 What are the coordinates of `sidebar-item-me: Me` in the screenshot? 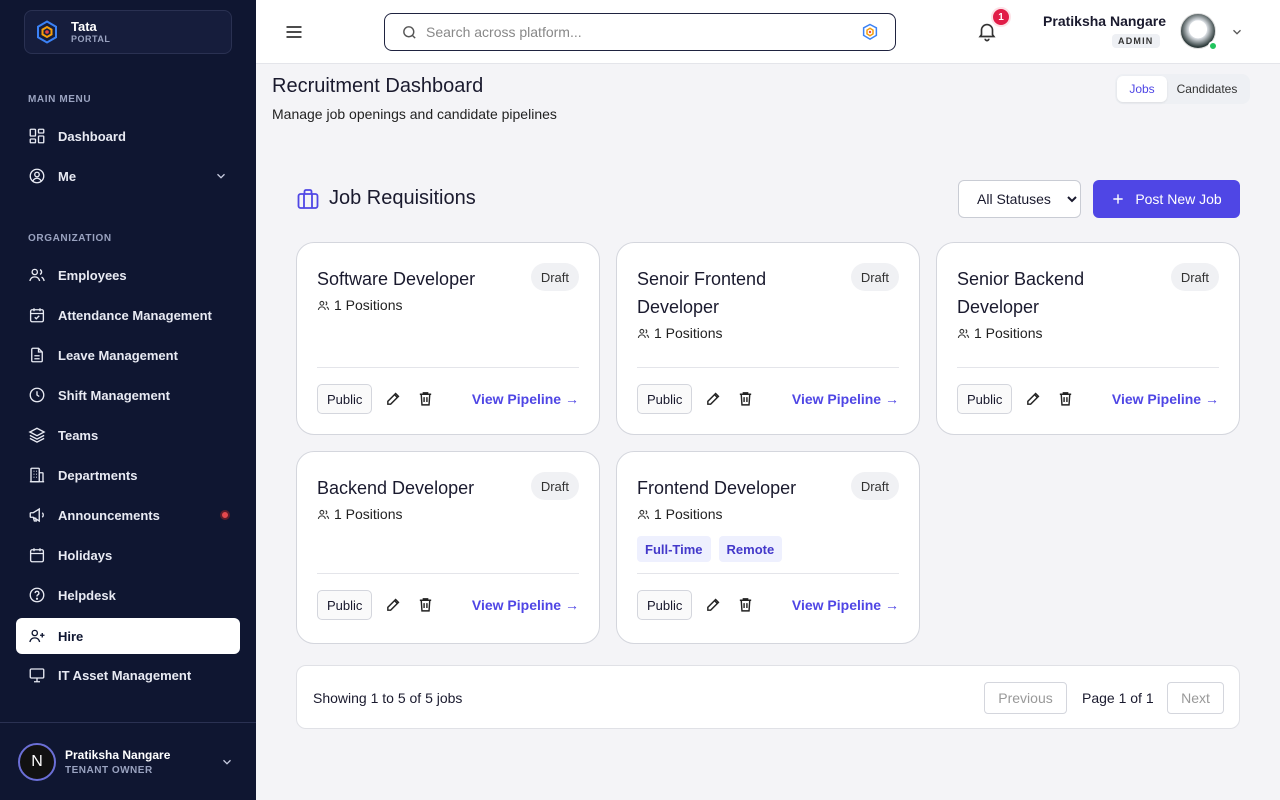 It's located at (128, 176).